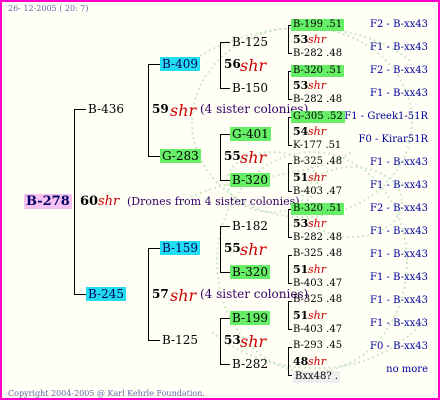 The image size is (440, 402). What do you see at coordinates (301, 39) in the screenshot?
I see `gen4-count: 53` at bounding box center [301, 39].